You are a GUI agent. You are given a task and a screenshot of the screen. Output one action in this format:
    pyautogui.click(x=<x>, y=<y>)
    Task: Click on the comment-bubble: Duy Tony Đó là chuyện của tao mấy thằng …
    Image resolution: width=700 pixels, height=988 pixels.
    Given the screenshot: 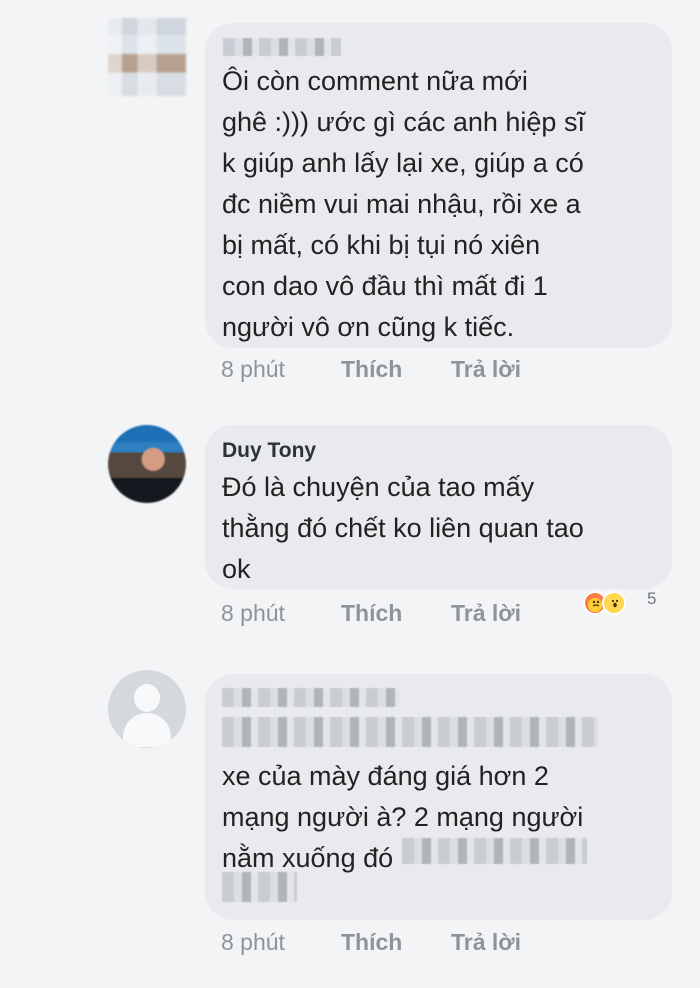 What is the action you would take?
    pyautogui.click(x=438, y=507)
    